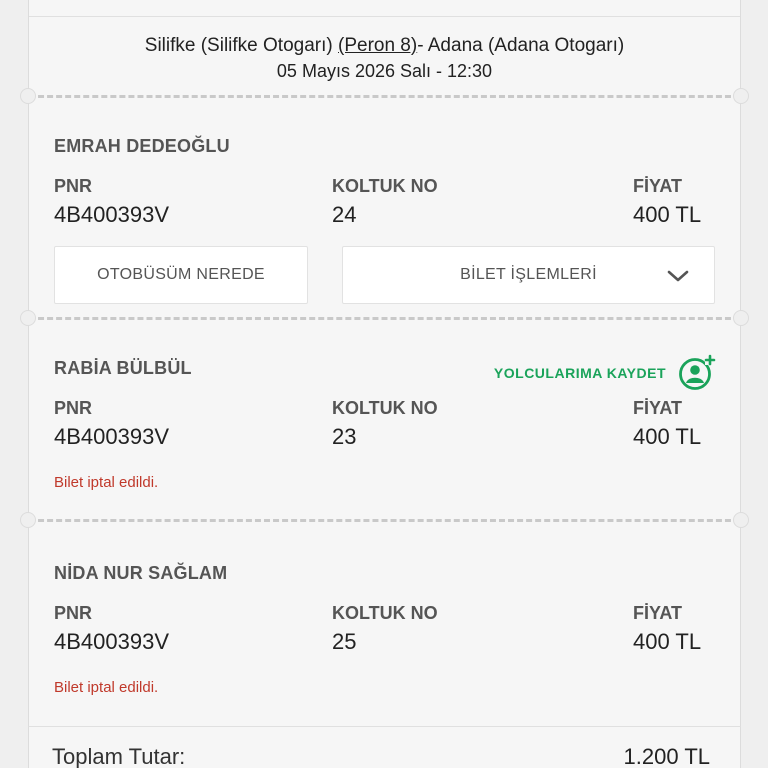  I want to click on ticket-actions-label: BİLET İŞLEMLERİ, so click(528, 274).